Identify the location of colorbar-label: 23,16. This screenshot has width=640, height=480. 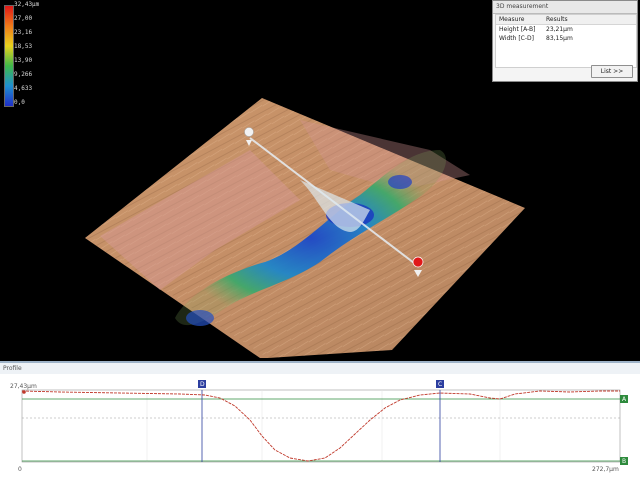
(23, 32).